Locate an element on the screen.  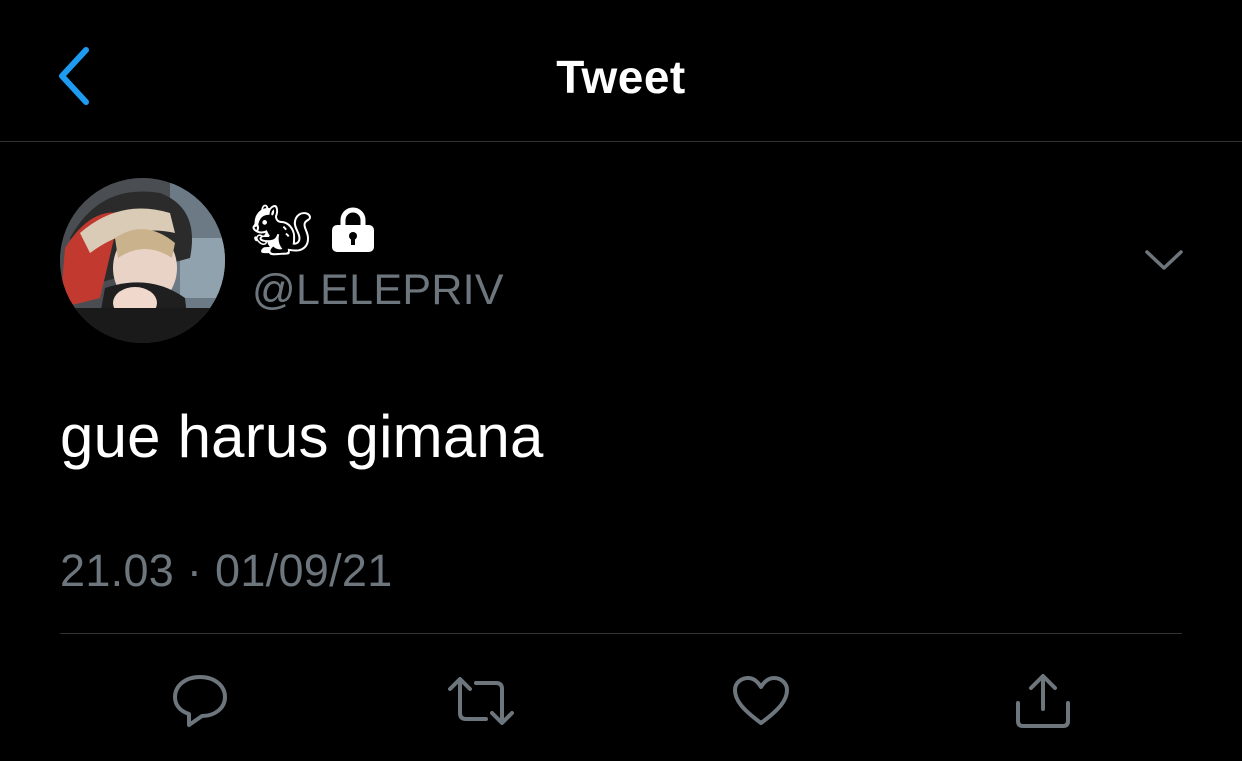
avatar is located at coordinates (142, 260).